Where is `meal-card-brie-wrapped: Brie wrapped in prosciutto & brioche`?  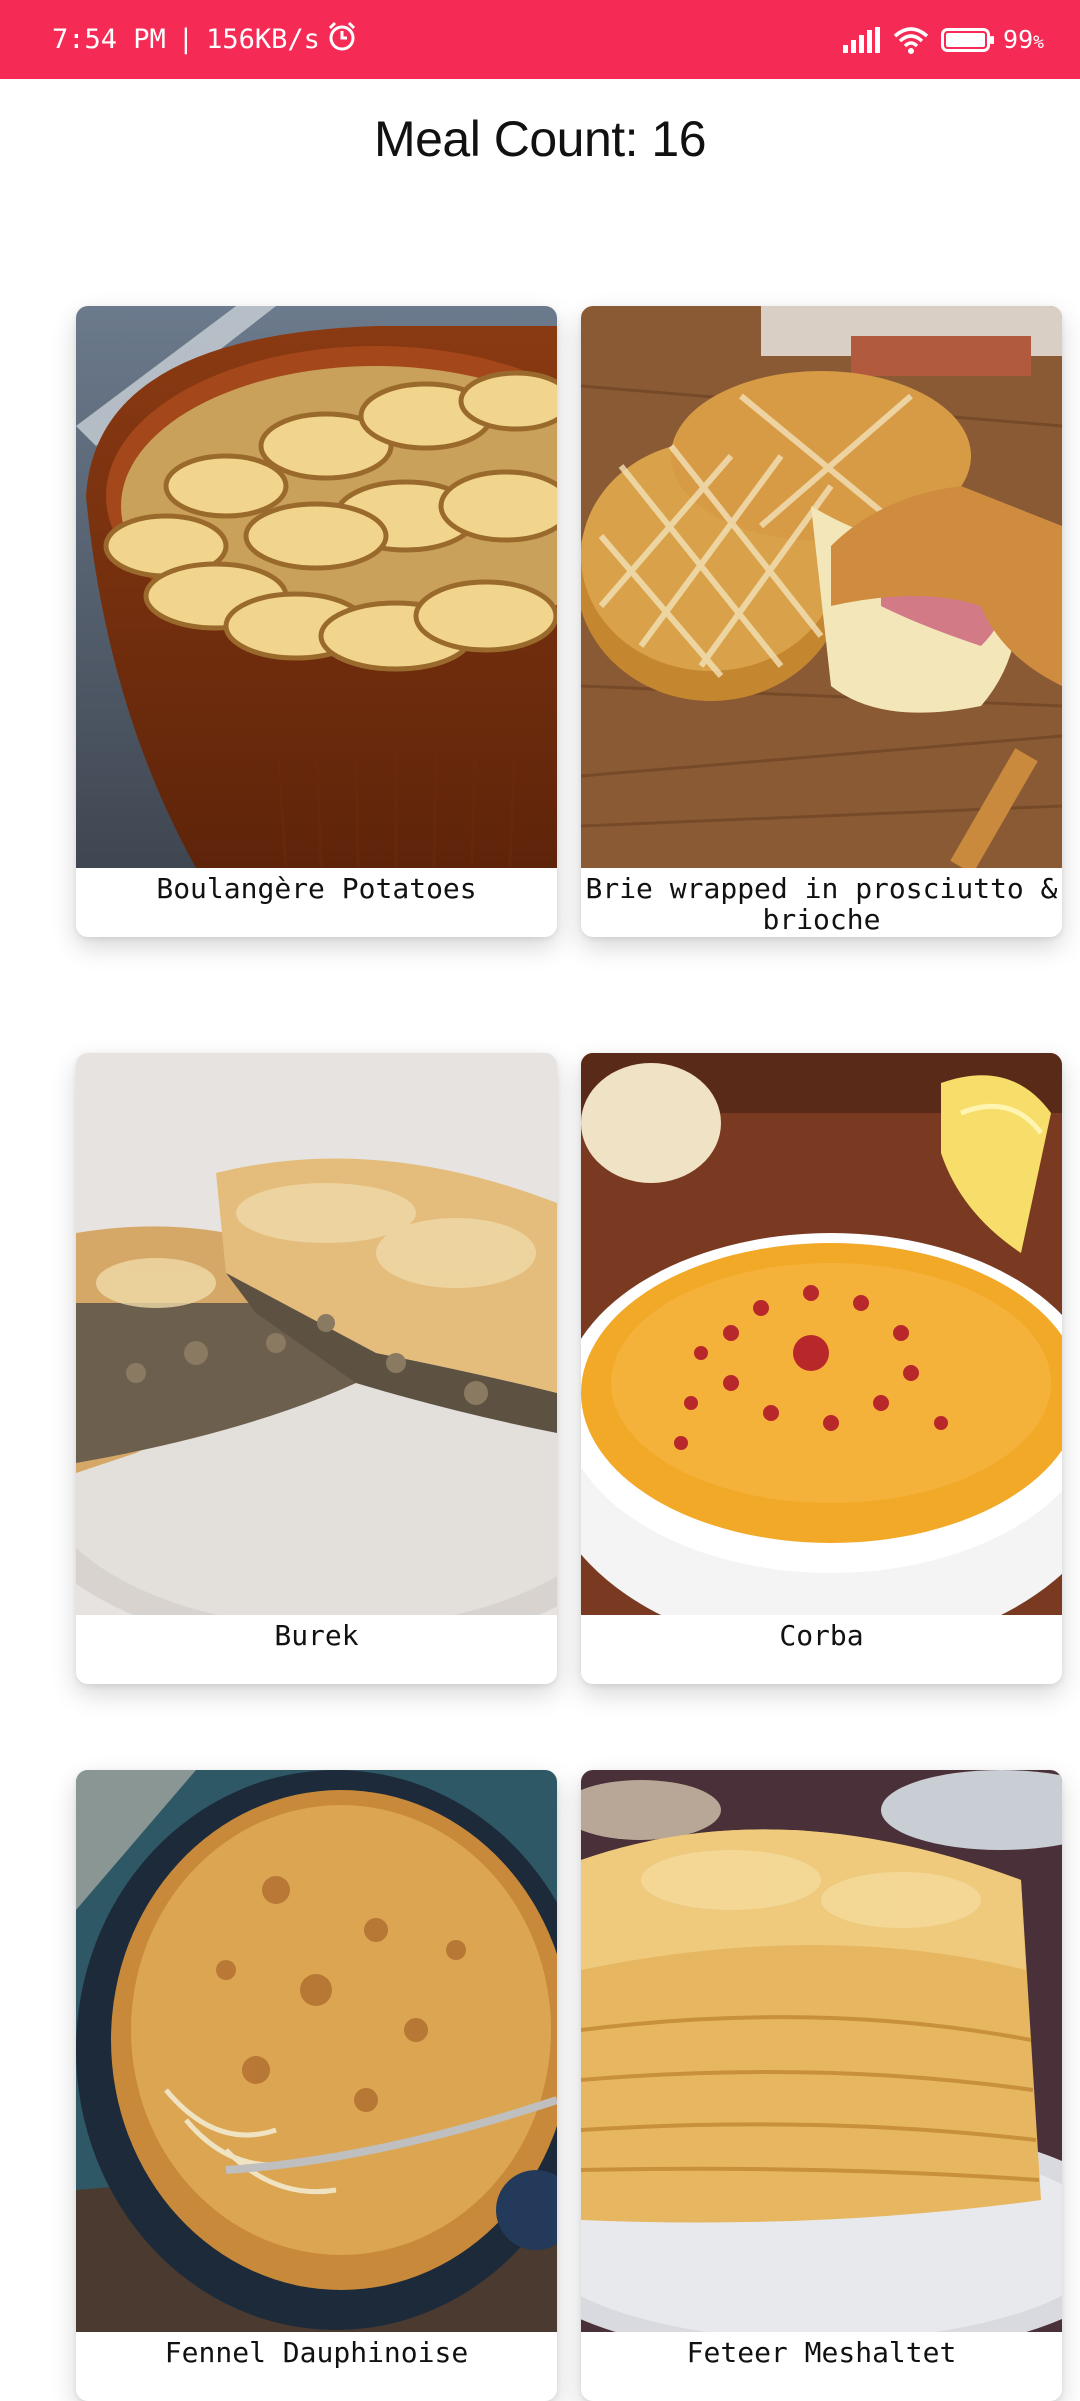 meal-card-brie-wrapped: Brie wrapped in prosciutto & brioche is located at coordinates (821, 621).